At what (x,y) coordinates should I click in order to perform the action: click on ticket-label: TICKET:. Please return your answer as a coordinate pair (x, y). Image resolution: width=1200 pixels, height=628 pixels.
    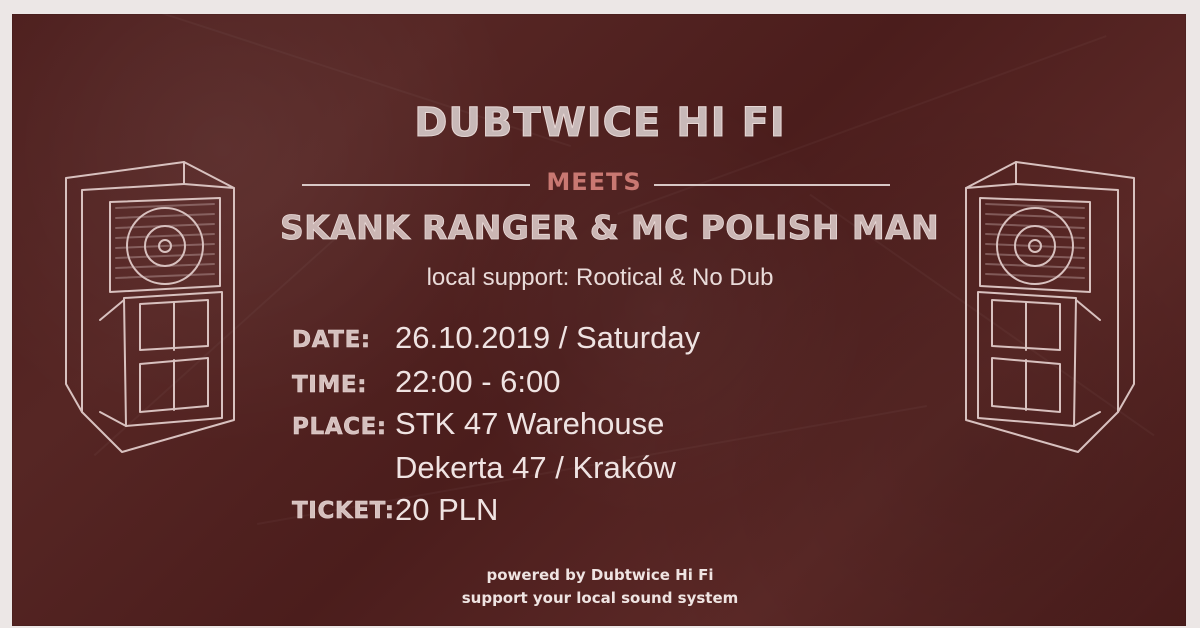
    Looking at the image, I should click on (343, 511).